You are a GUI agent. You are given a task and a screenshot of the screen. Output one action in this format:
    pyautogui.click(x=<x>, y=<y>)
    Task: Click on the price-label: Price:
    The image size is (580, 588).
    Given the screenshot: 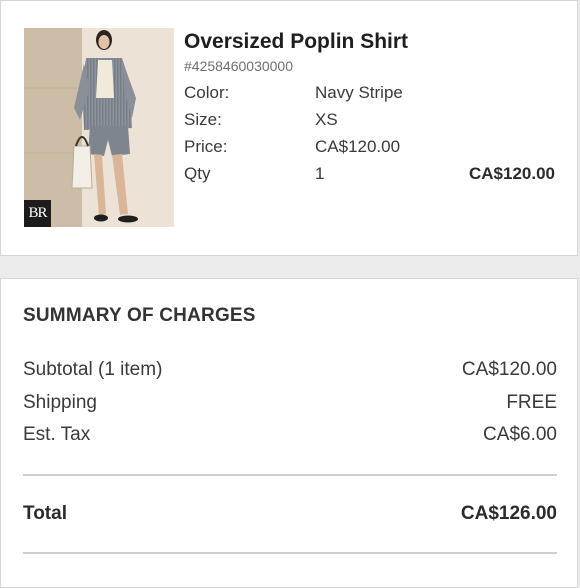 What is the action you would take?
    pyautogui.click(x=206, y=146)
    